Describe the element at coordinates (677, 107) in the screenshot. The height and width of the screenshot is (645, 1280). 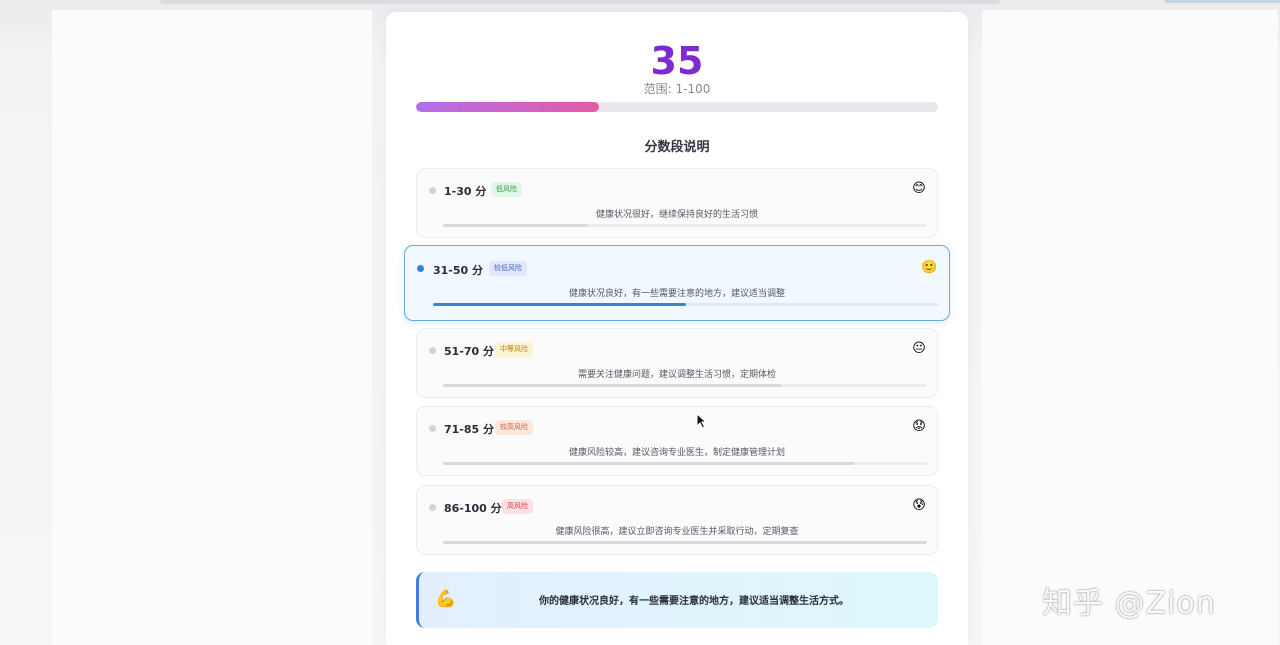
I see `score-progress-bar` at that location.